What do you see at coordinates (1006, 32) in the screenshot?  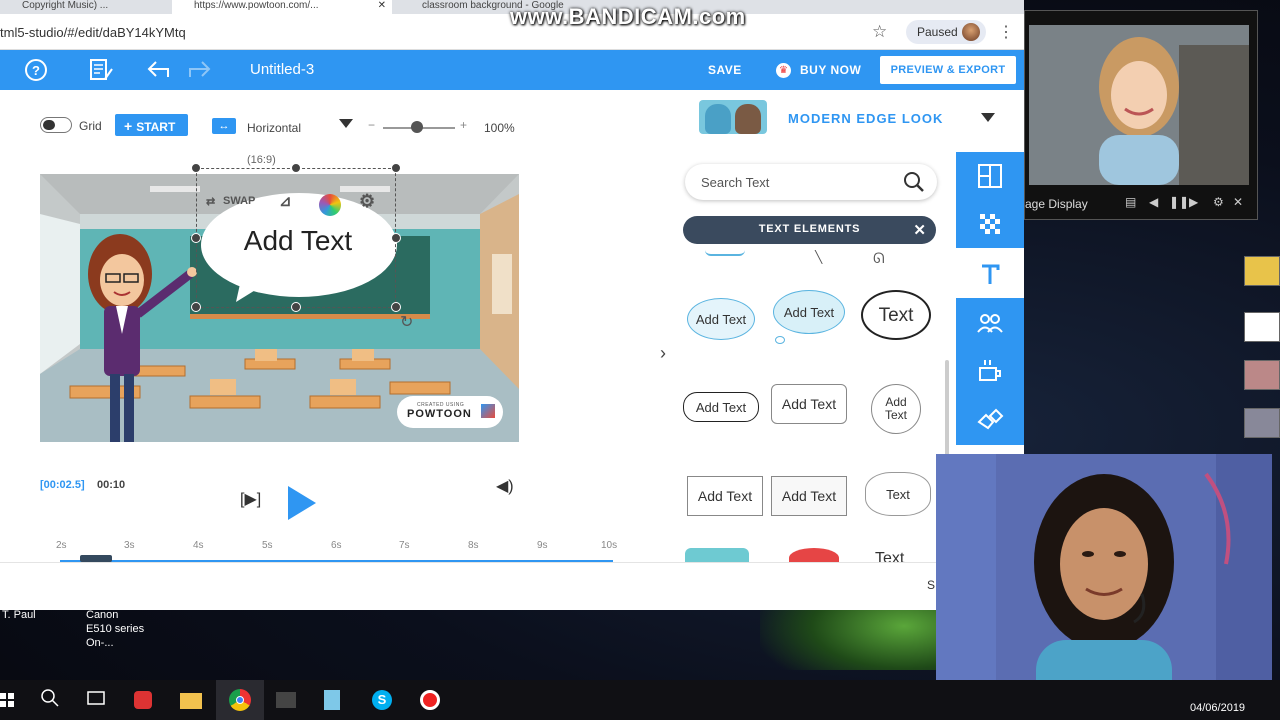 I see `menu-icon: ⋮` at bounding box center [1006, 32].